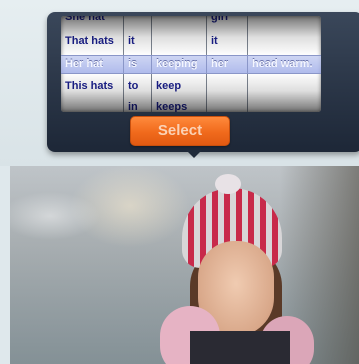 This screenshot has width=359, height=364. I want to click on picker-cell: keeps, so click(179, 105).